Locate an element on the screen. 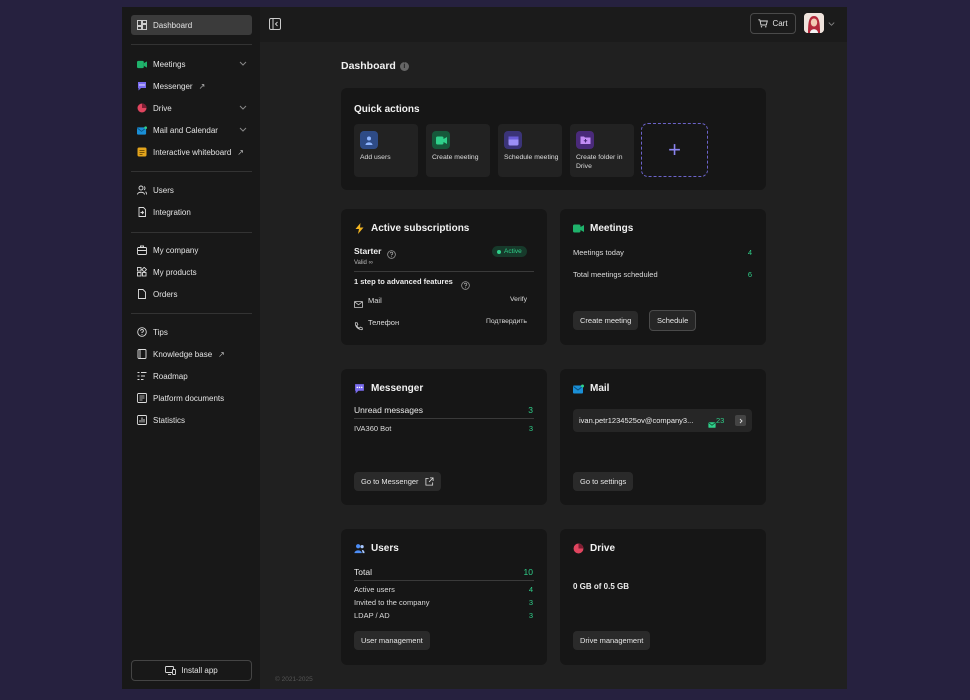 The width and height of the screenshot is (970, 700). sidebar-item-tips: Tips is located at coordinates (191, 332).